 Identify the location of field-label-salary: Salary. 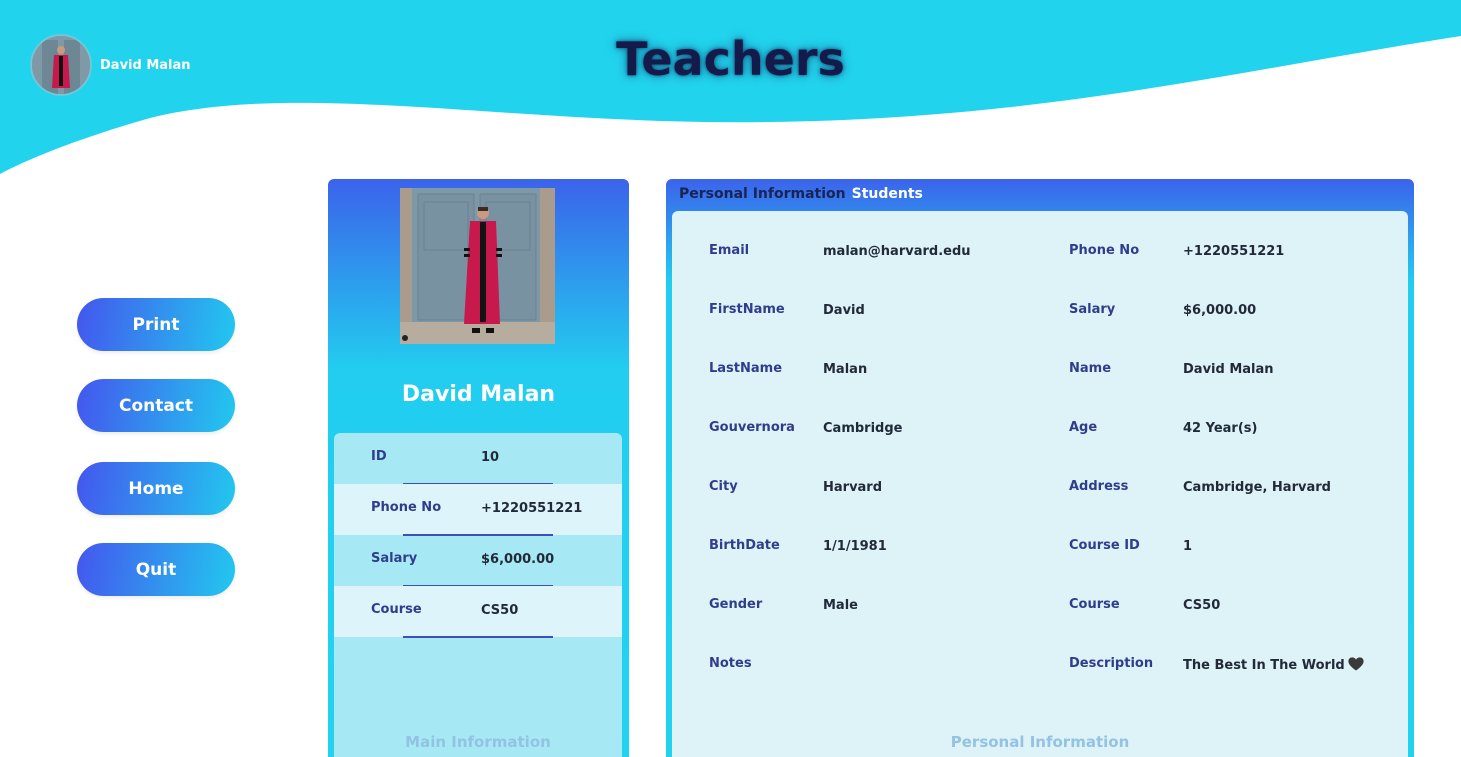
(1092, 309).